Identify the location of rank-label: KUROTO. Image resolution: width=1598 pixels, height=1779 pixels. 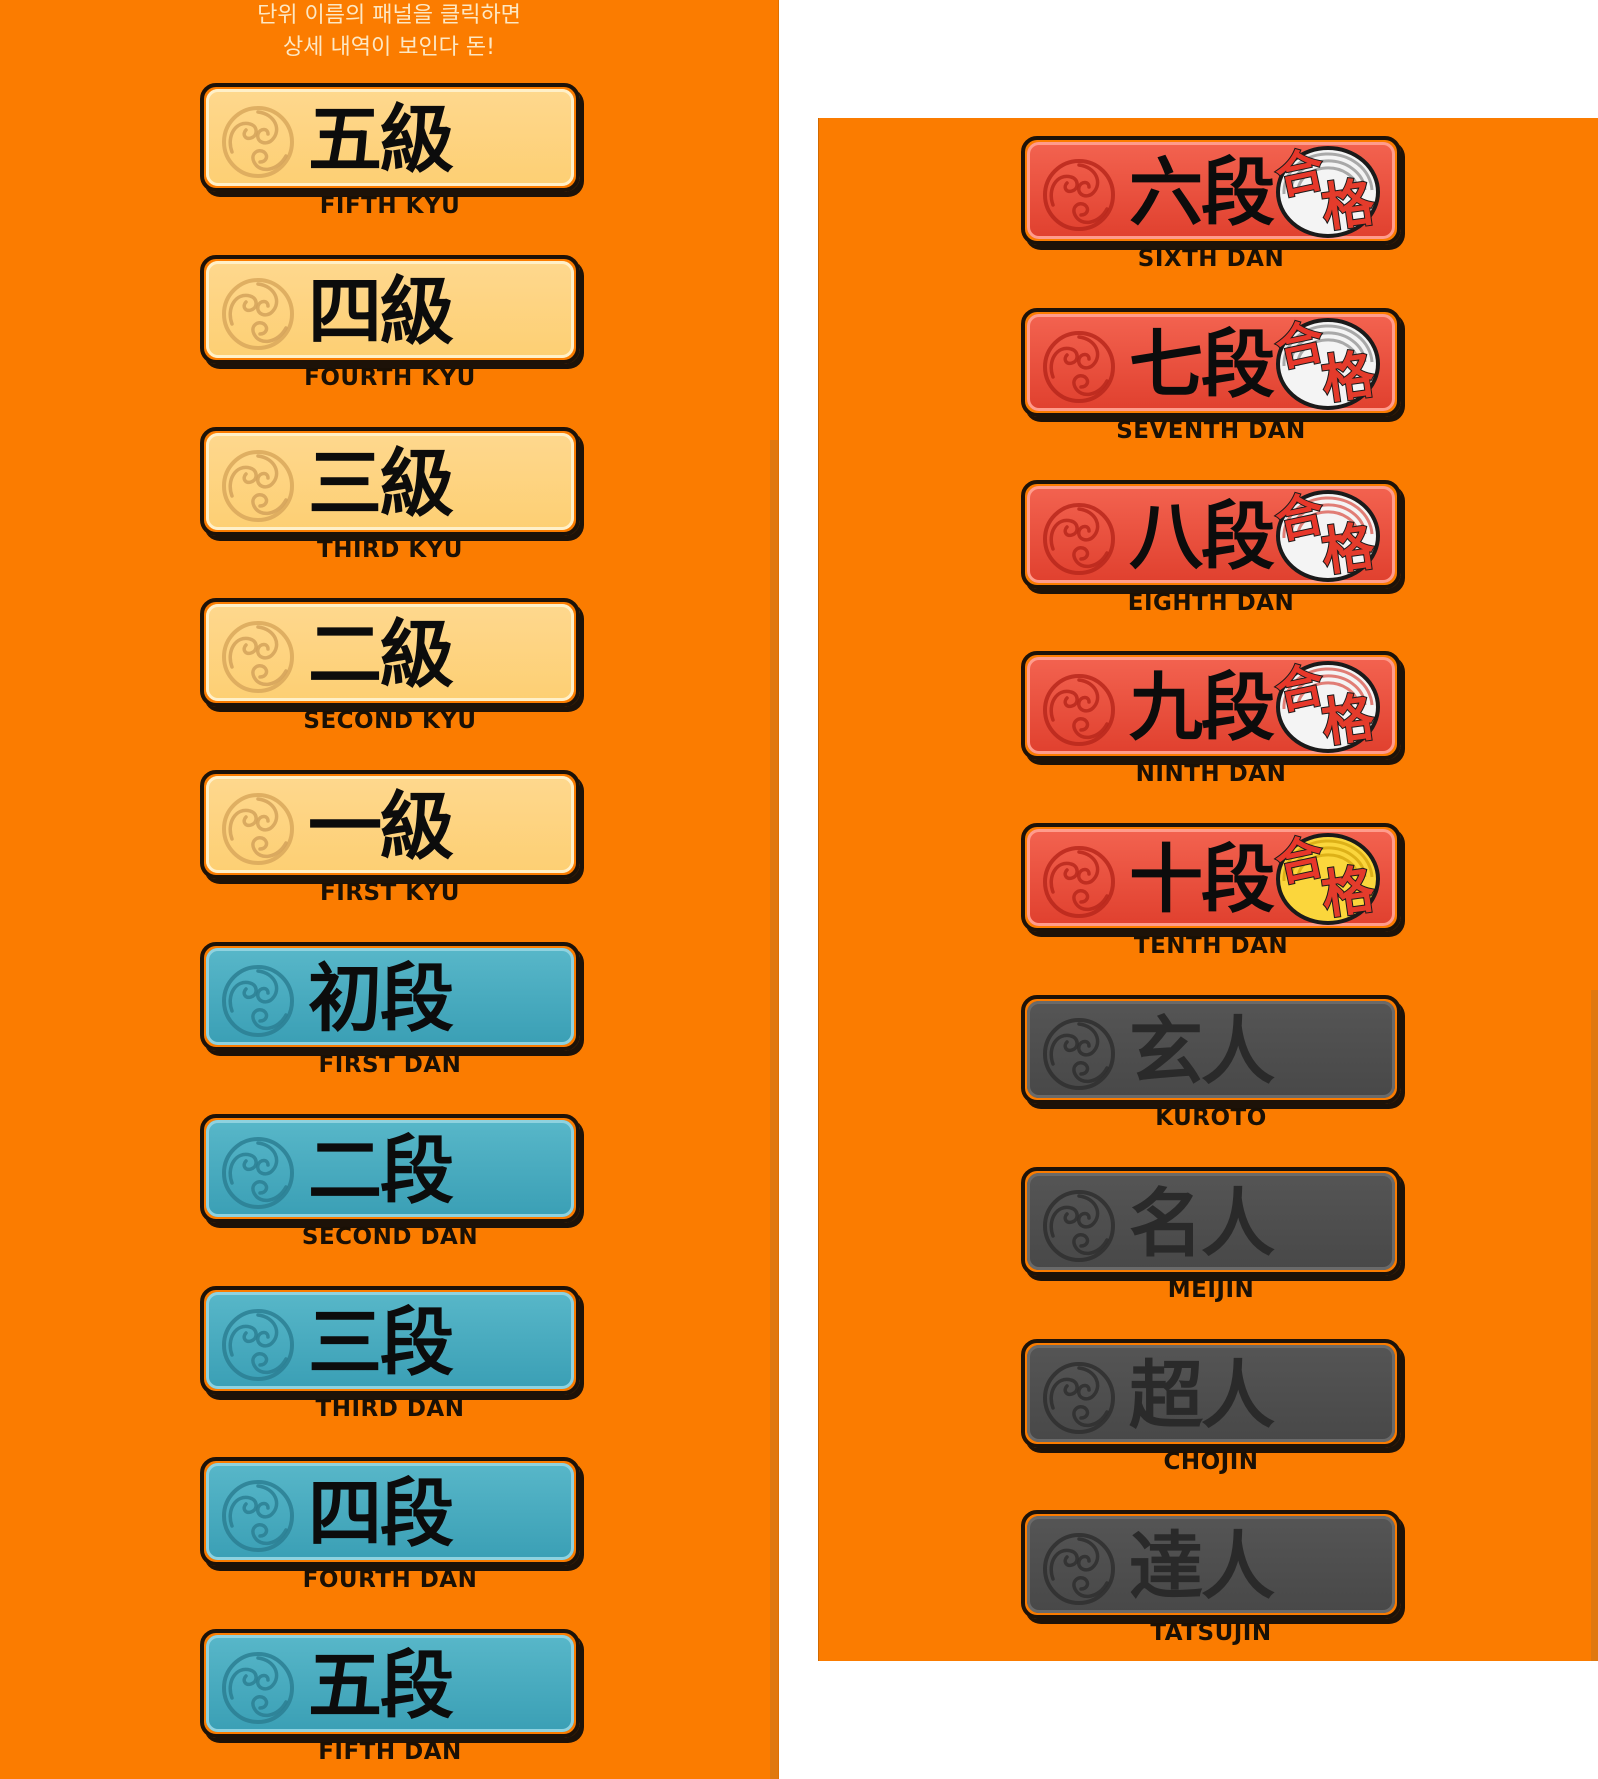
(1211, 1118).